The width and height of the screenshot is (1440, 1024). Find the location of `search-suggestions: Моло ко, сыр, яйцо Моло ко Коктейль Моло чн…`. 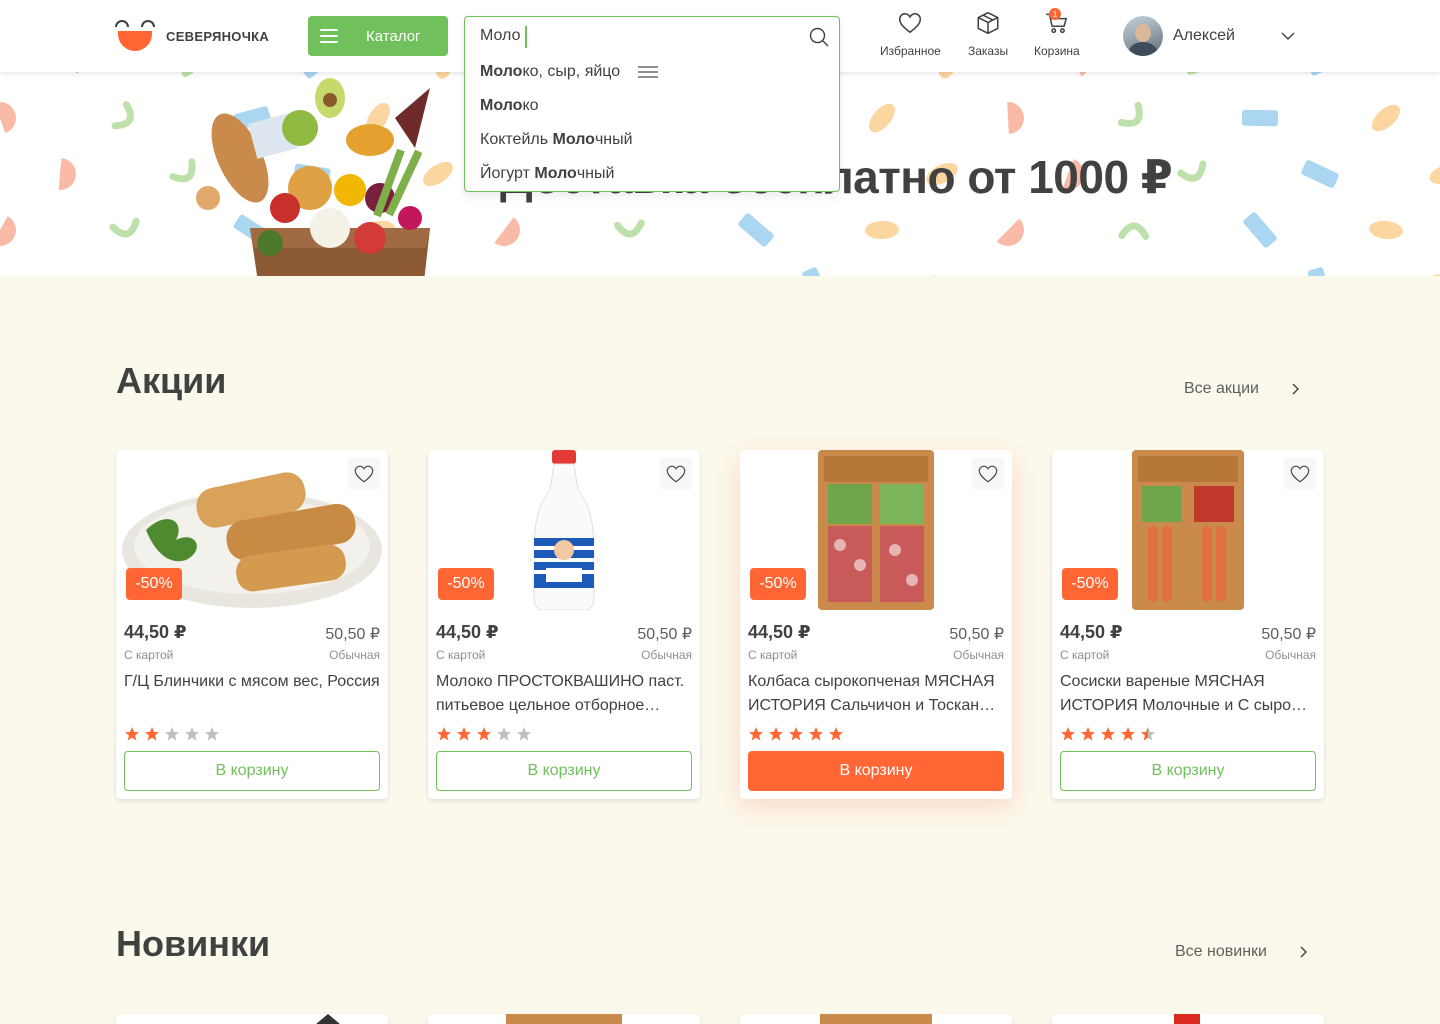

search-suggestions: Моло ко, сыр, яйцо Моло ко Коктейль Моло чн… is located at coordinates (652, 123).